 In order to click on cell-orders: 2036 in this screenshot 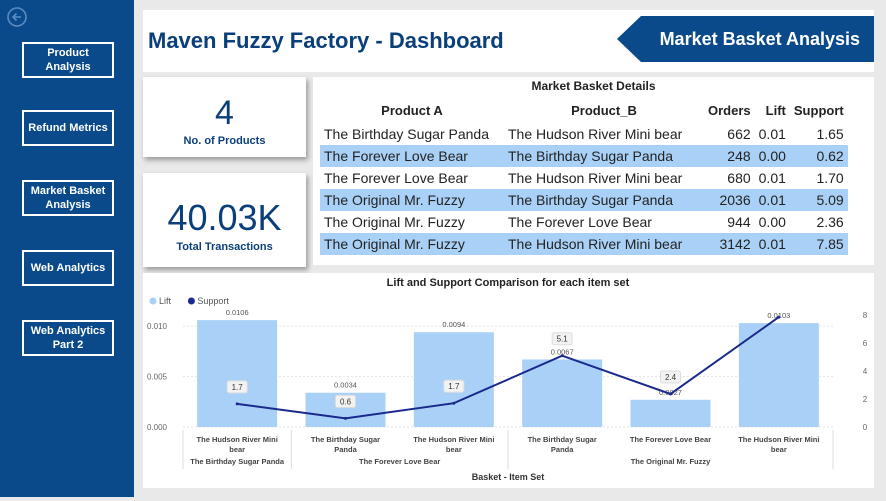, I will do `click(729, 200)`.